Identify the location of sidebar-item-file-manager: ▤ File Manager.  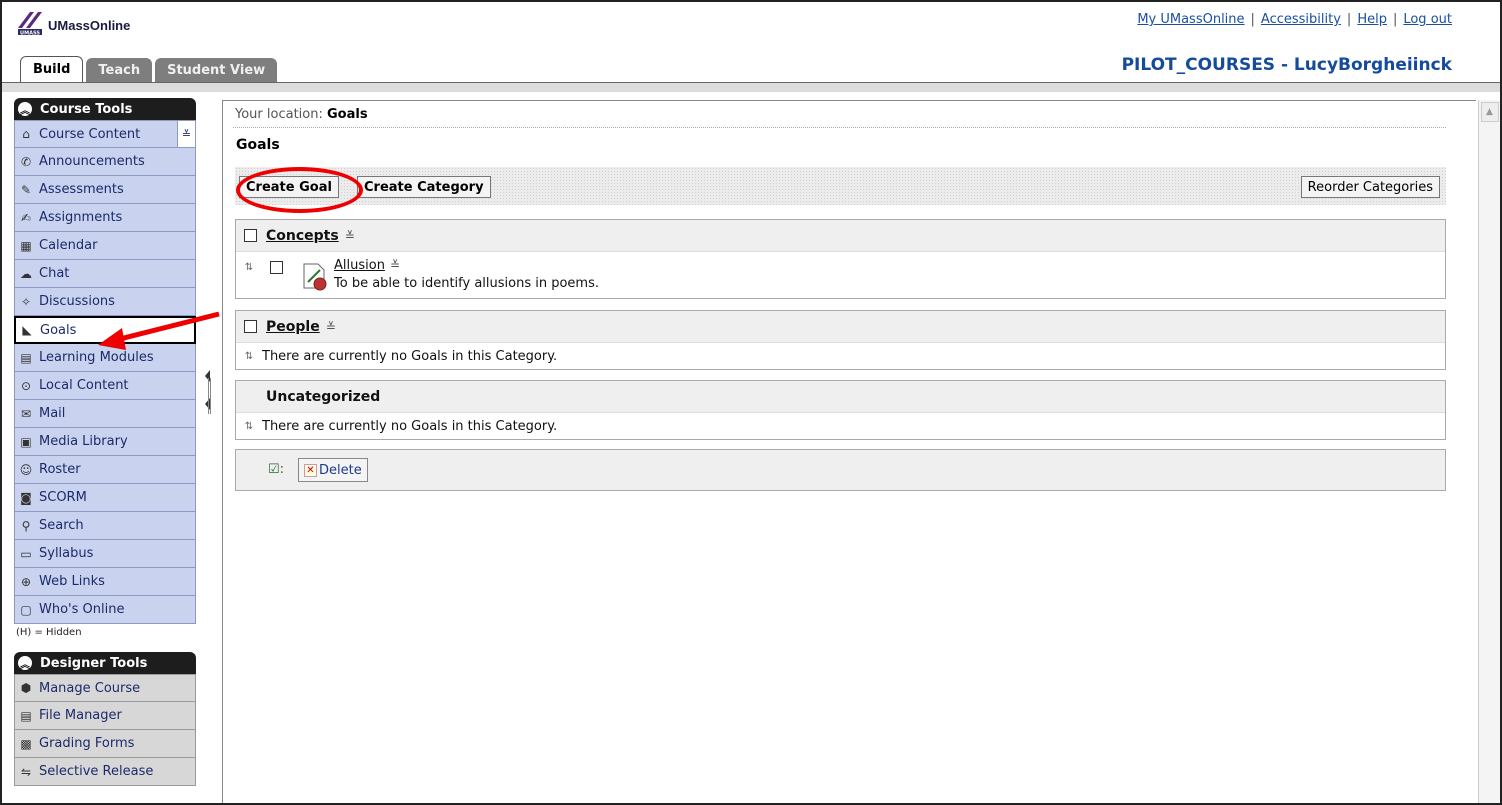
(105, 716).